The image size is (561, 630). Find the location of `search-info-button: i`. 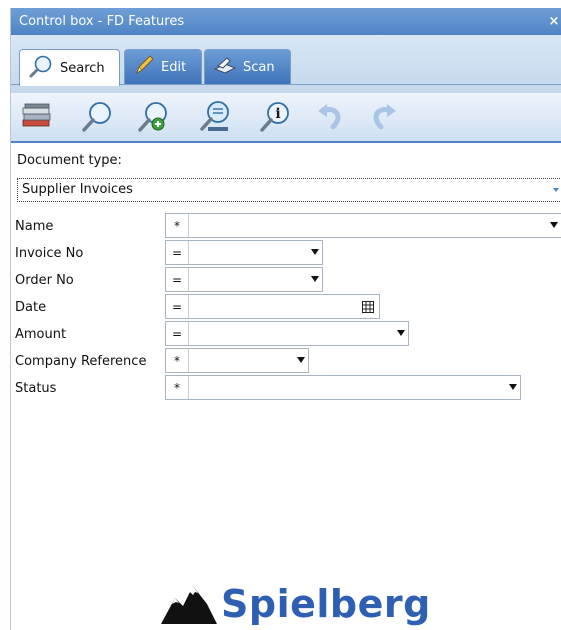

search-info-button: i is located at coordinates (275, 119).